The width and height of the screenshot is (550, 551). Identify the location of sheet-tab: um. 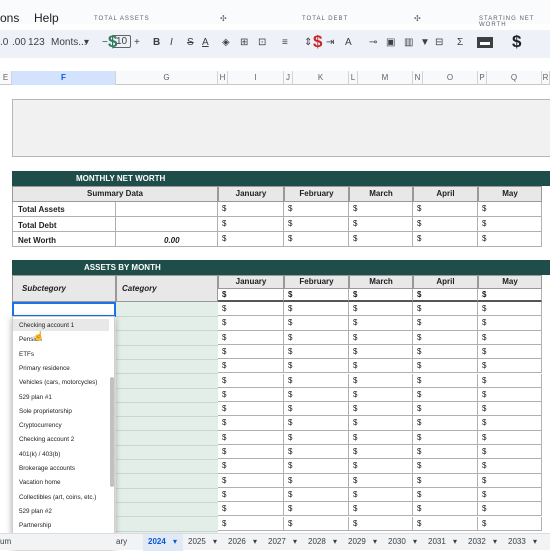
(5, 541).